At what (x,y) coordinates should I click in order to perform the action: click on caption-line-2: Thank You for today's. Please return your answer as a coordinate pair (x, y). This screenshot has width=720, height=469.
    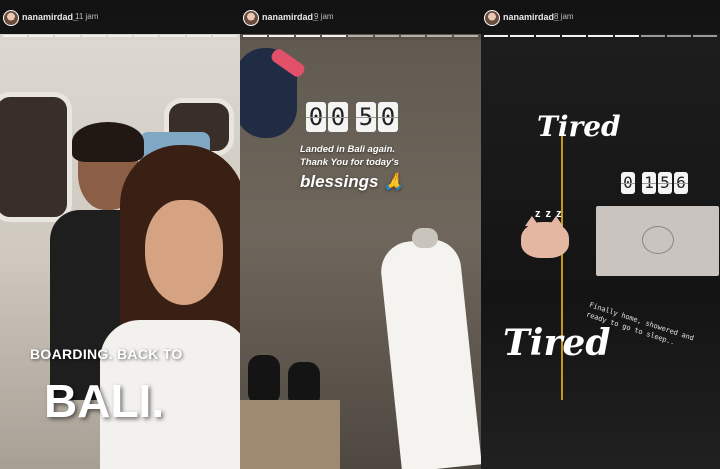
    Looking at the image, I should click on (349, 162).